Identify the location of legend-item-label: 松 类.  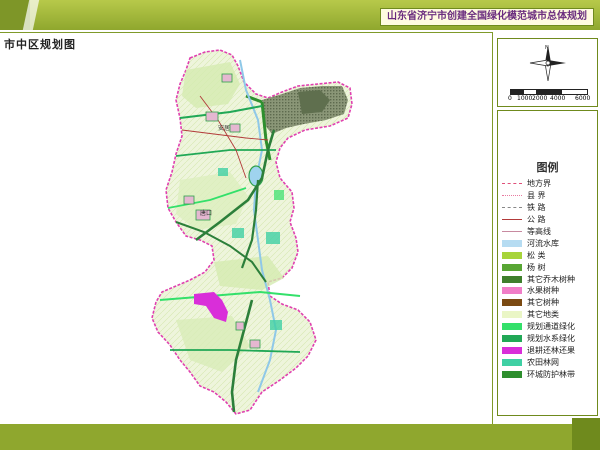
(536, 255).